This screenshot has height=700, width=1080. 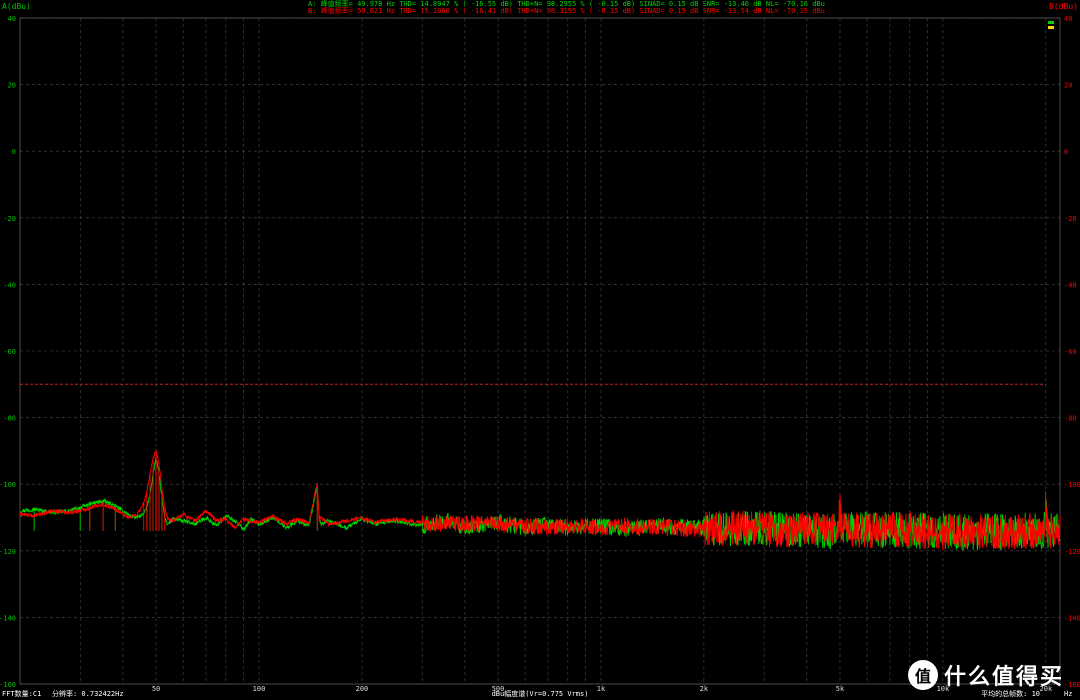 What do you see at coordinates (9, 419) in the screenshot?
I see `left-y-tick-label: -80` at bounding box center [9, 419].